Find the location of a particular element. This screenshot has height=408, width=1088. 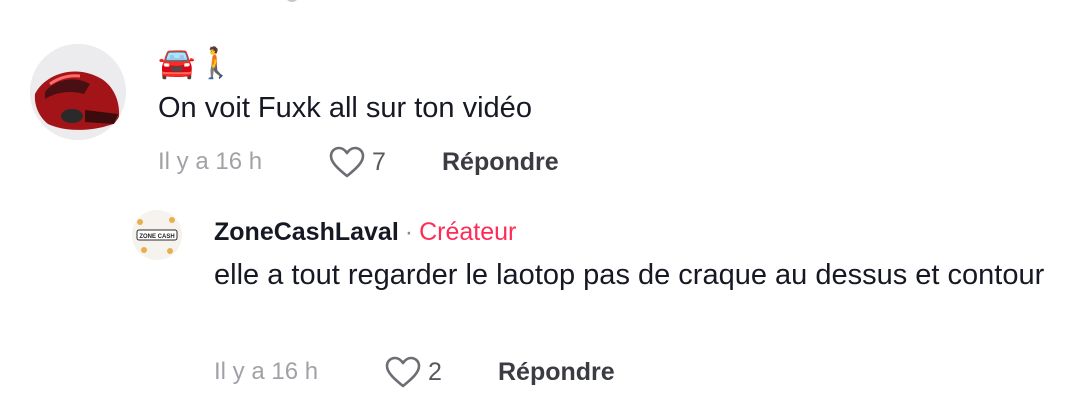

comment-meta: Il y a 16 h 7 Répondre is located at coordinates (358, 162).